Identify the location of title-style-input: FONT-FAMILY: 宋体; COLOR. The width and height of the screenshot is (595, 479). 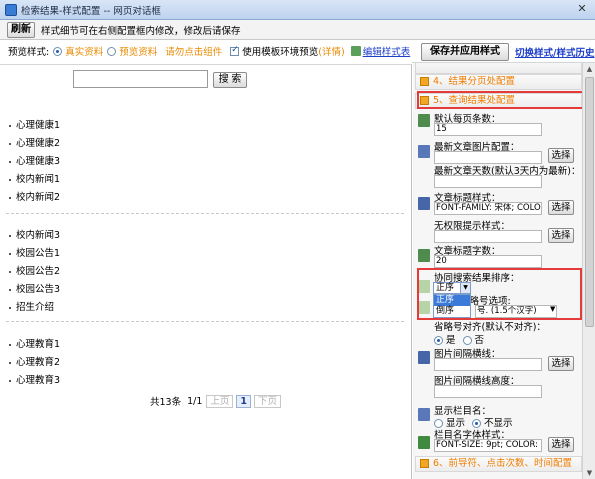
(488, 208).